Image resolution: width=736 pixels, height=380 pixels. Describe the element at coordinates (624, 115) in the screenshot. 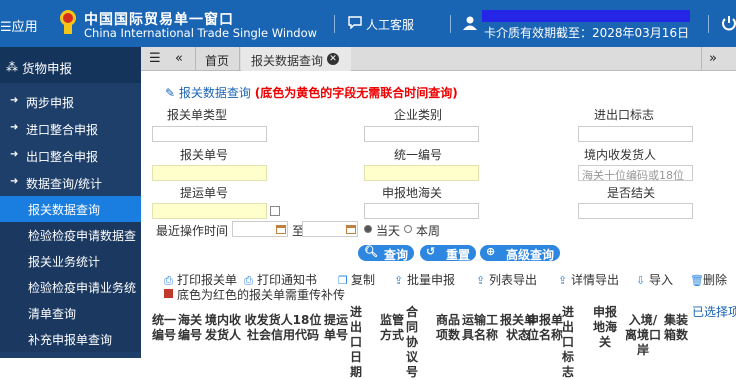

I see `label-ie-flag: 进出口标志` at that location.